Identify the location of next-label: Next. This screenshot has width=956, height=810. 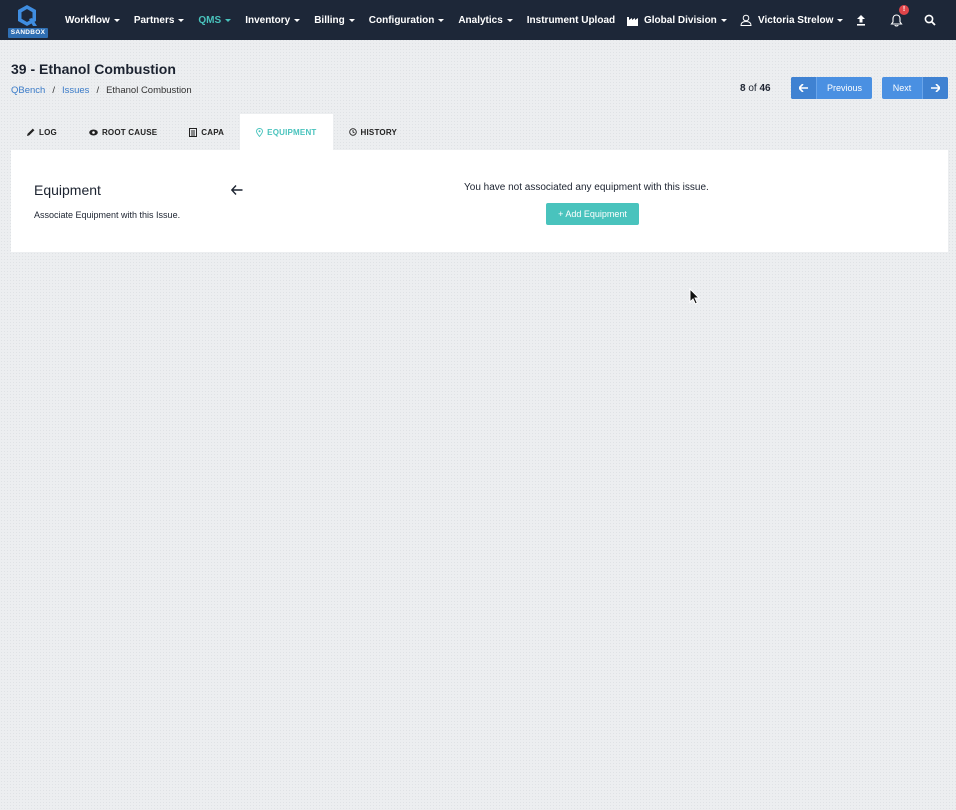
(902, 88).